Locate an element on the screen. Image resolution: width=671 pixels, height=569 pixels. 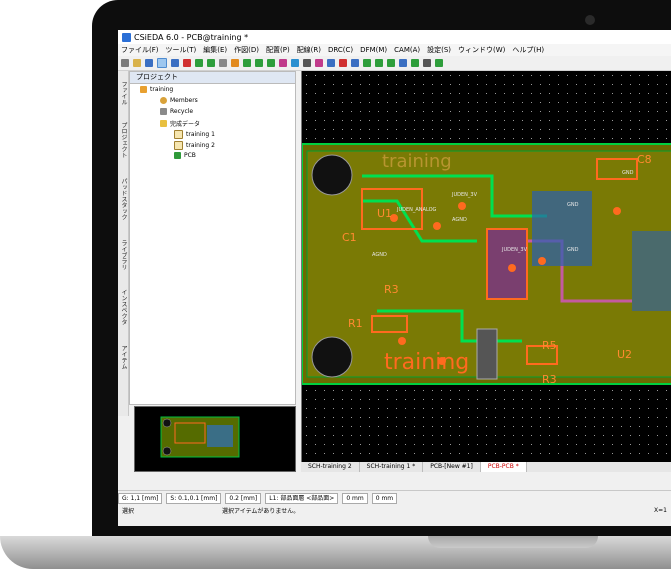
chart-icon is located at coordinates (271, 63).